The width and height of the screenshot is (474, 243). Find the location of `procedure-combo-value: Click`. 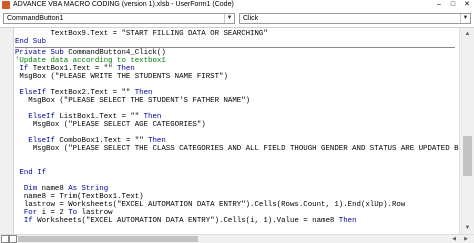

procedure-combo-value: Click is located at coordinates (251, 18).